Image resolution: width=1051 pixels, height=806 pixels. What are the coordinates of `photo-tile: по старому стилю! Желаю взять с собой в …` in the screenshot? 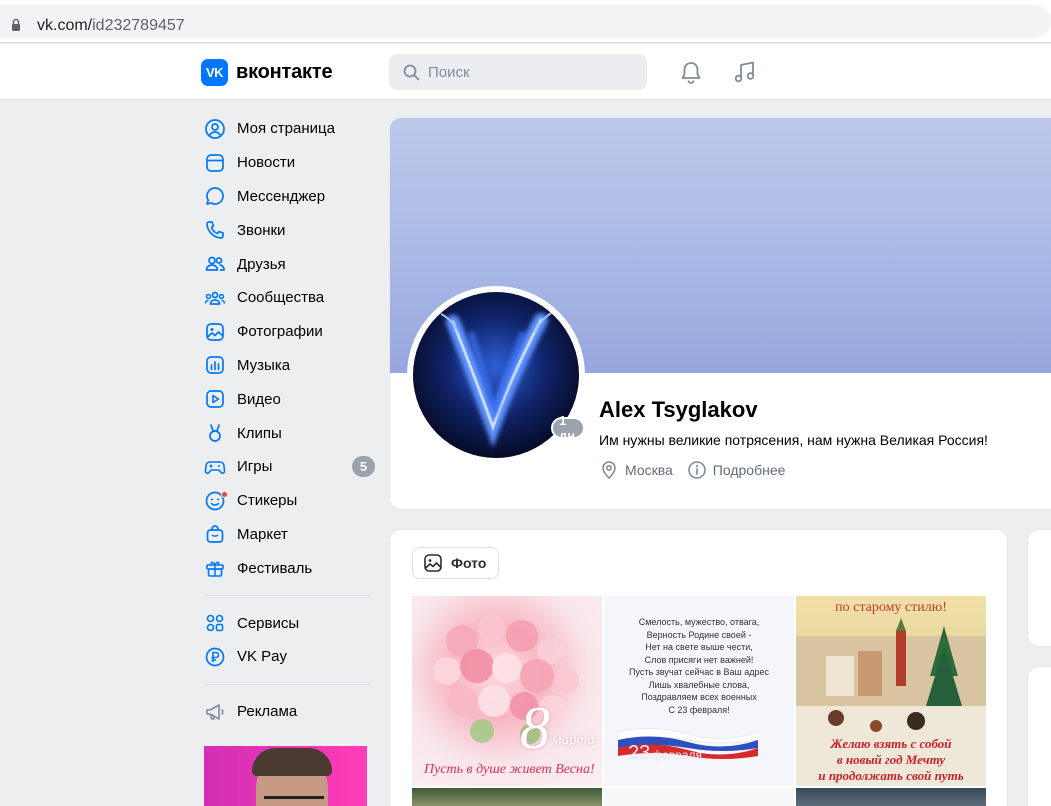 It's located at (891, 691).